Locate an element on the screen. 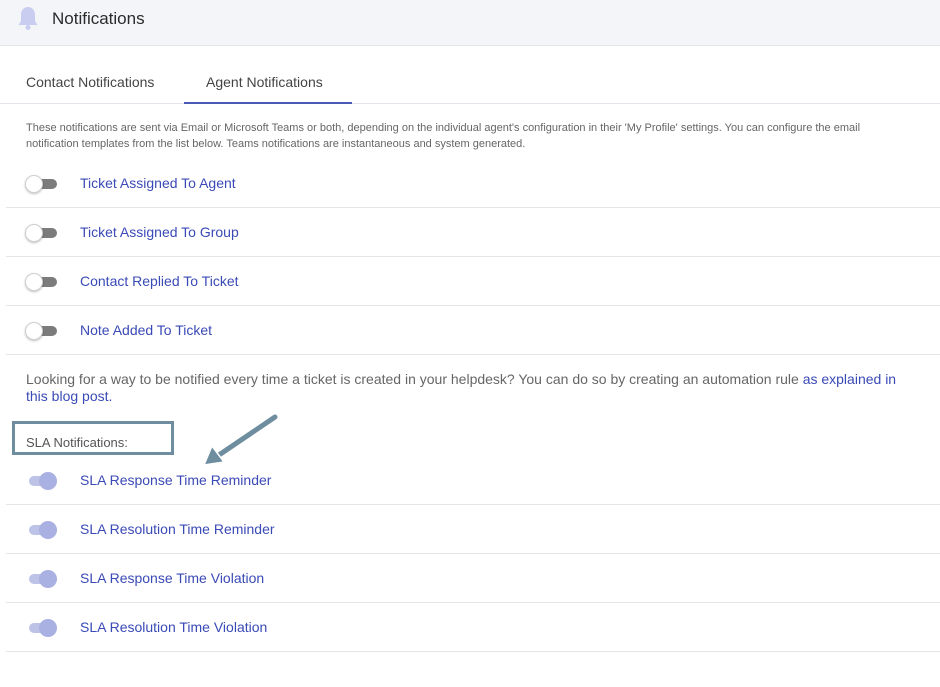 This screenshot has height=687, width=940. sla-row-response-time-violation: SLA Response Time Violation is located at coordinates (473, 578).